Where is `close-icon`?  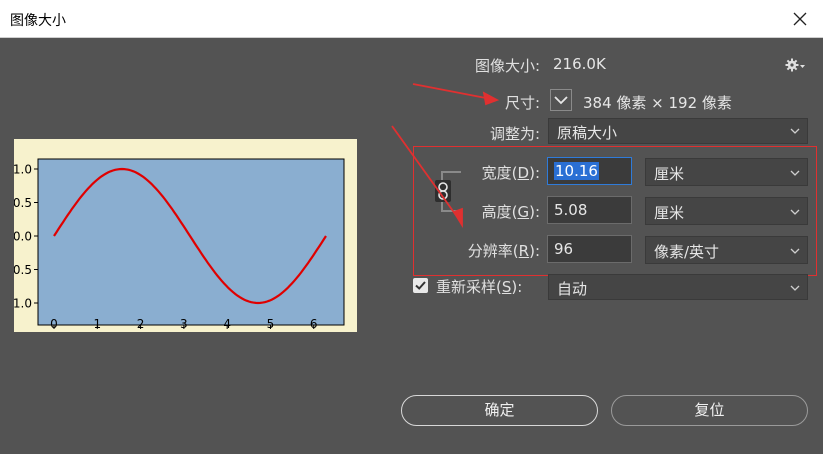 close-icon is located at coordinates (800, 19).